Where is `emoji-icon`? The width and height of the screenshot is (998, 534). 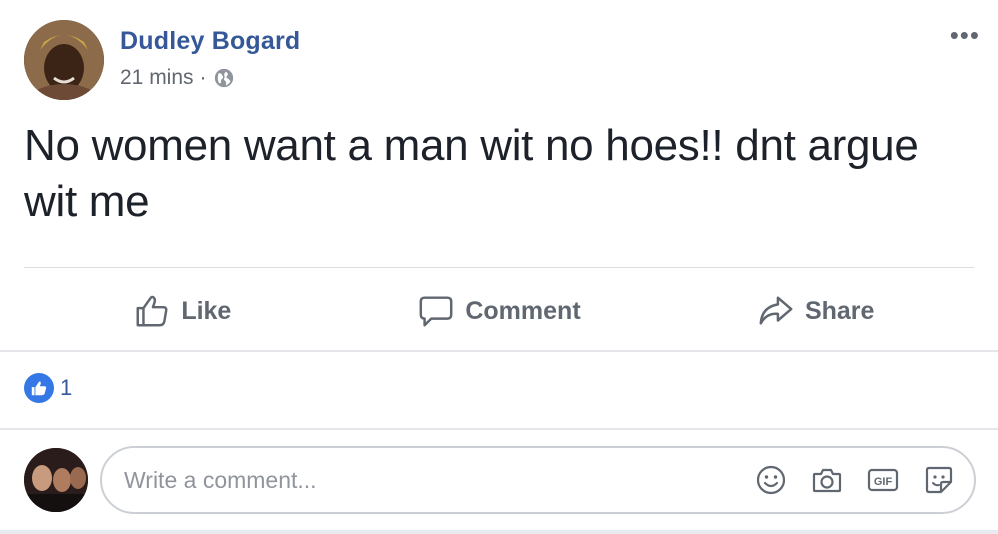
emoji-icon is located at coordinates (771, 480).